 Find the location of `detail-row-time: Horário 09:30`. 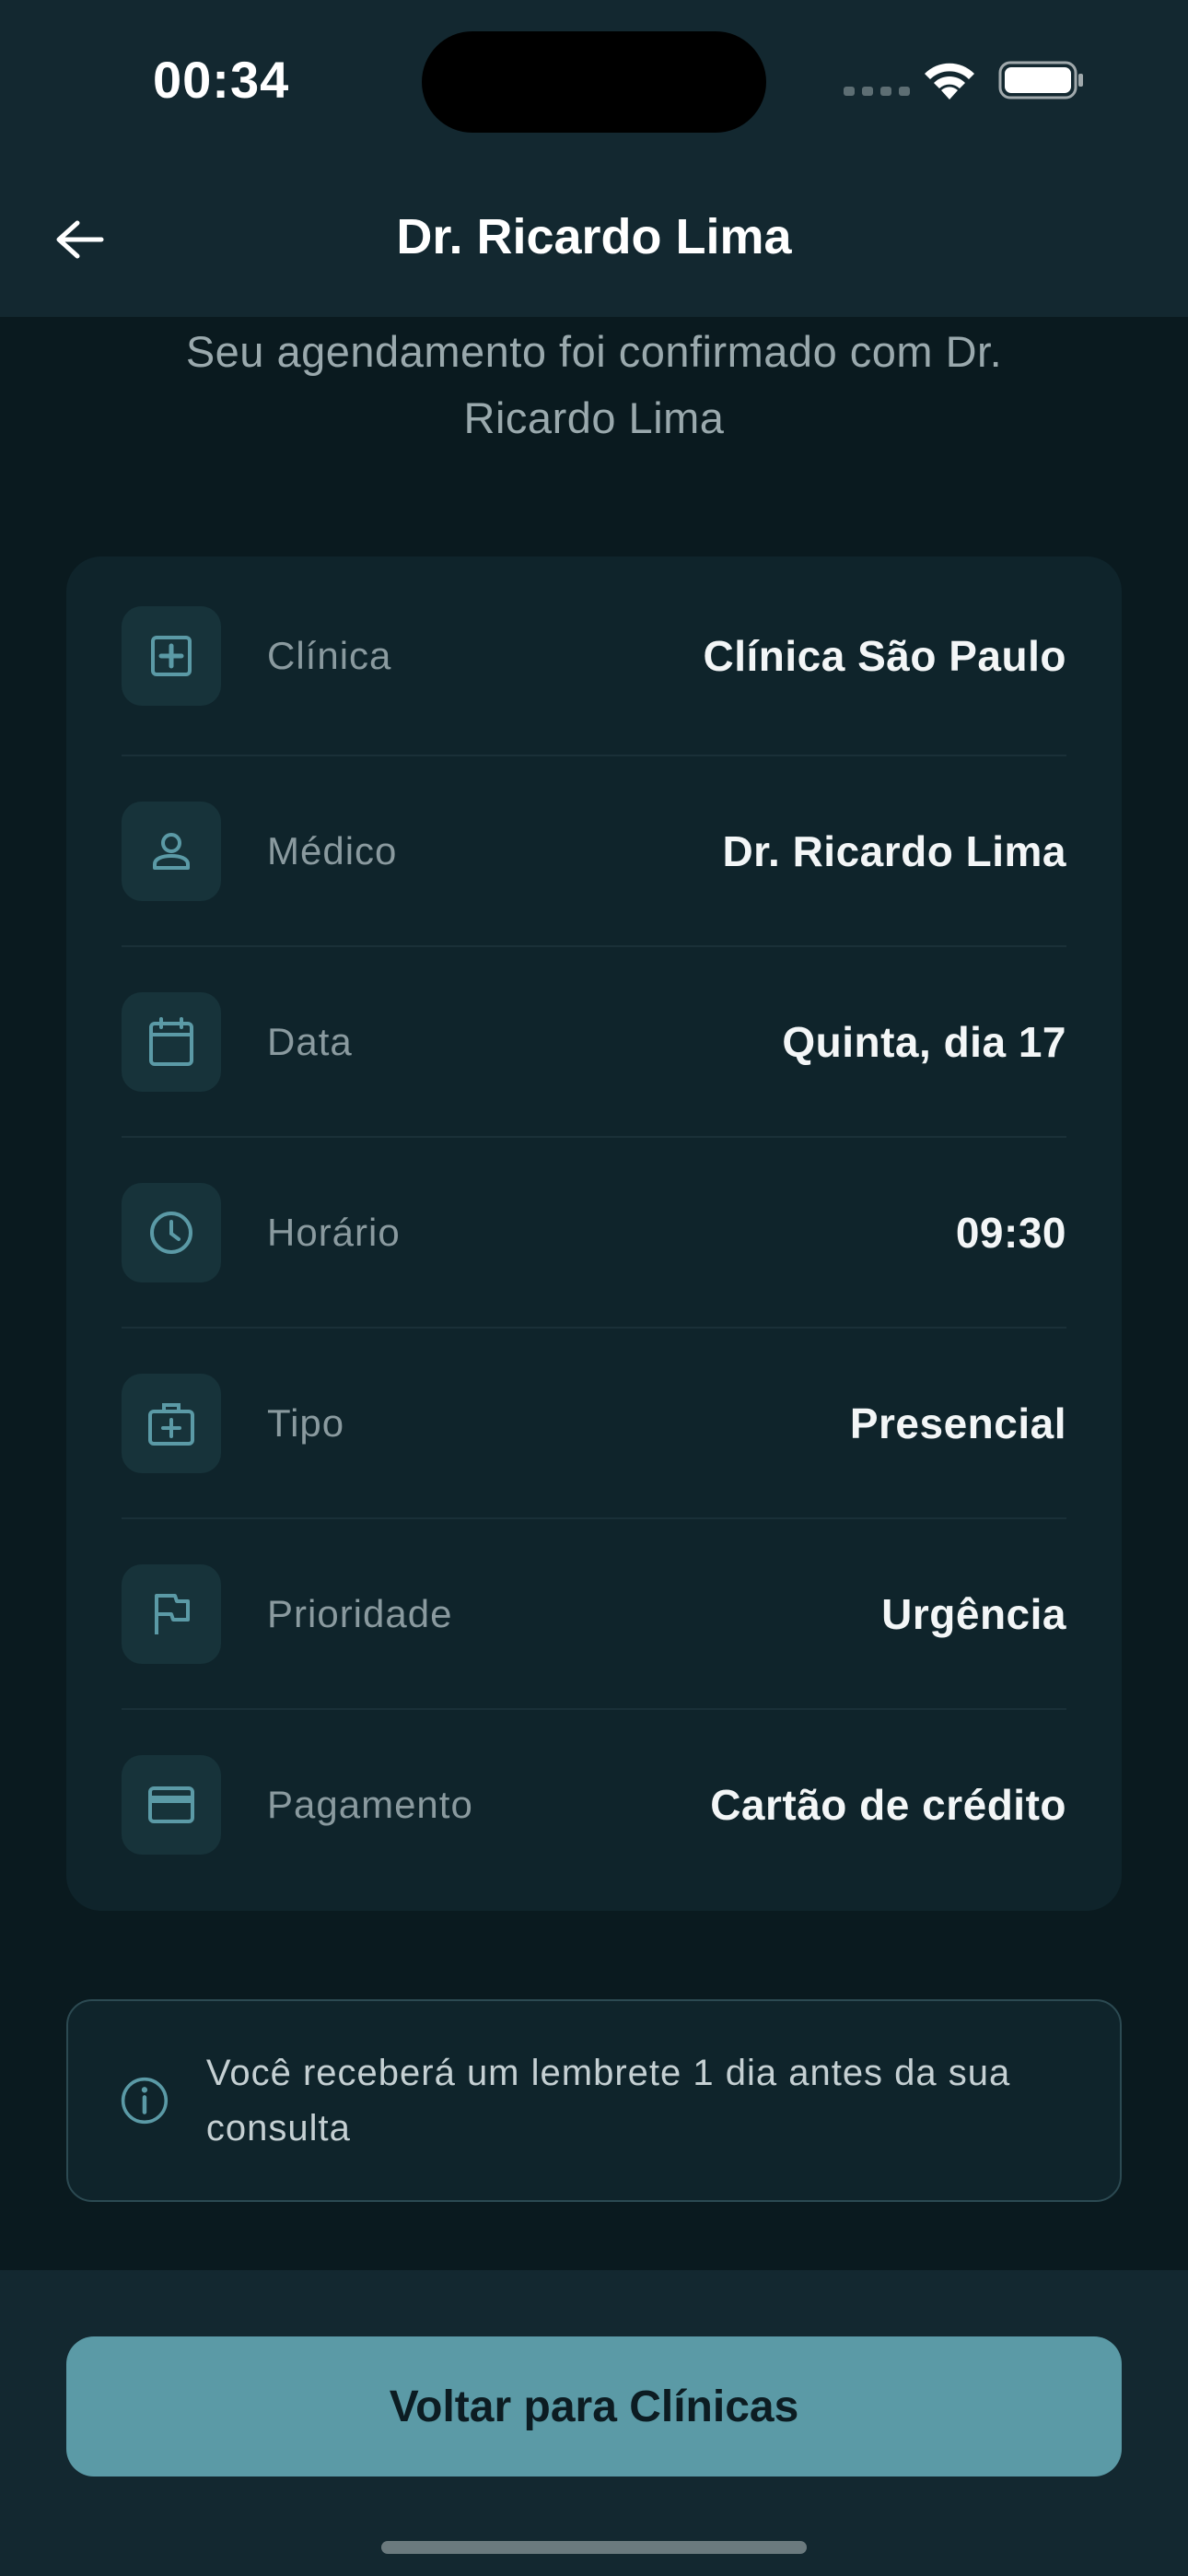

detail-row-time: Horário 09:30 is located at coordinates (594, 1231).